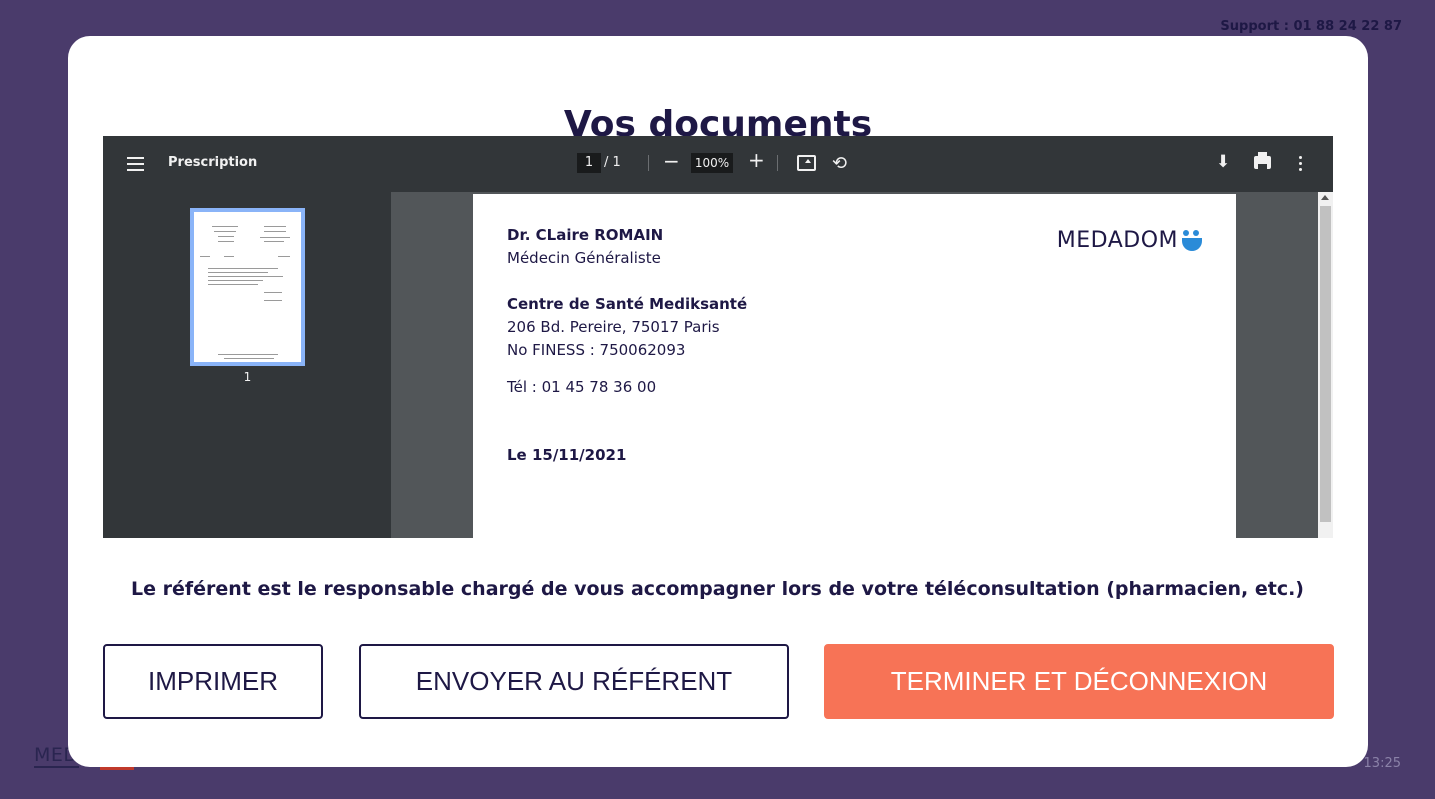  What do you see at coordinates (612, 162) in the screenshot?
I see `page-total: / 1` at bounding box center [612, 162].